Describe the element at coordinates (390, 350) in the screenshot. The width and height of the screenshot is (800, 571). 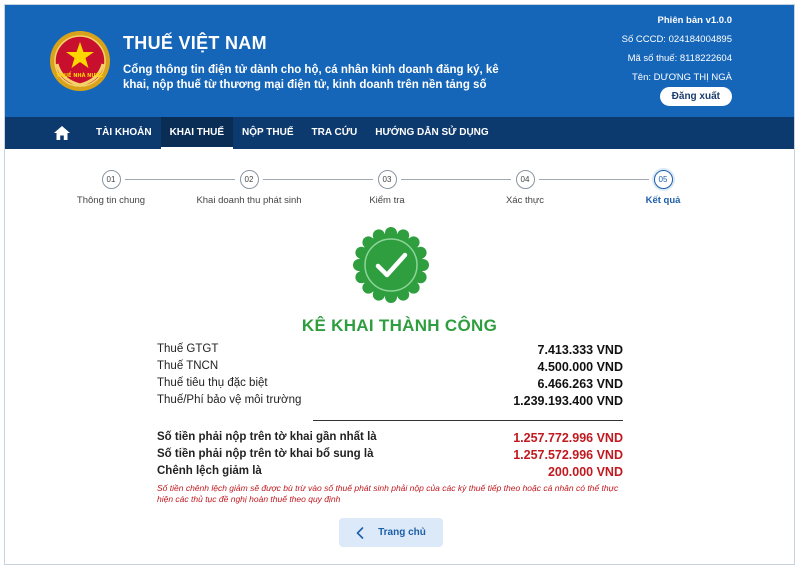
I see `tax-row: Thuế GTGT 7.413.333 VND` at that location.